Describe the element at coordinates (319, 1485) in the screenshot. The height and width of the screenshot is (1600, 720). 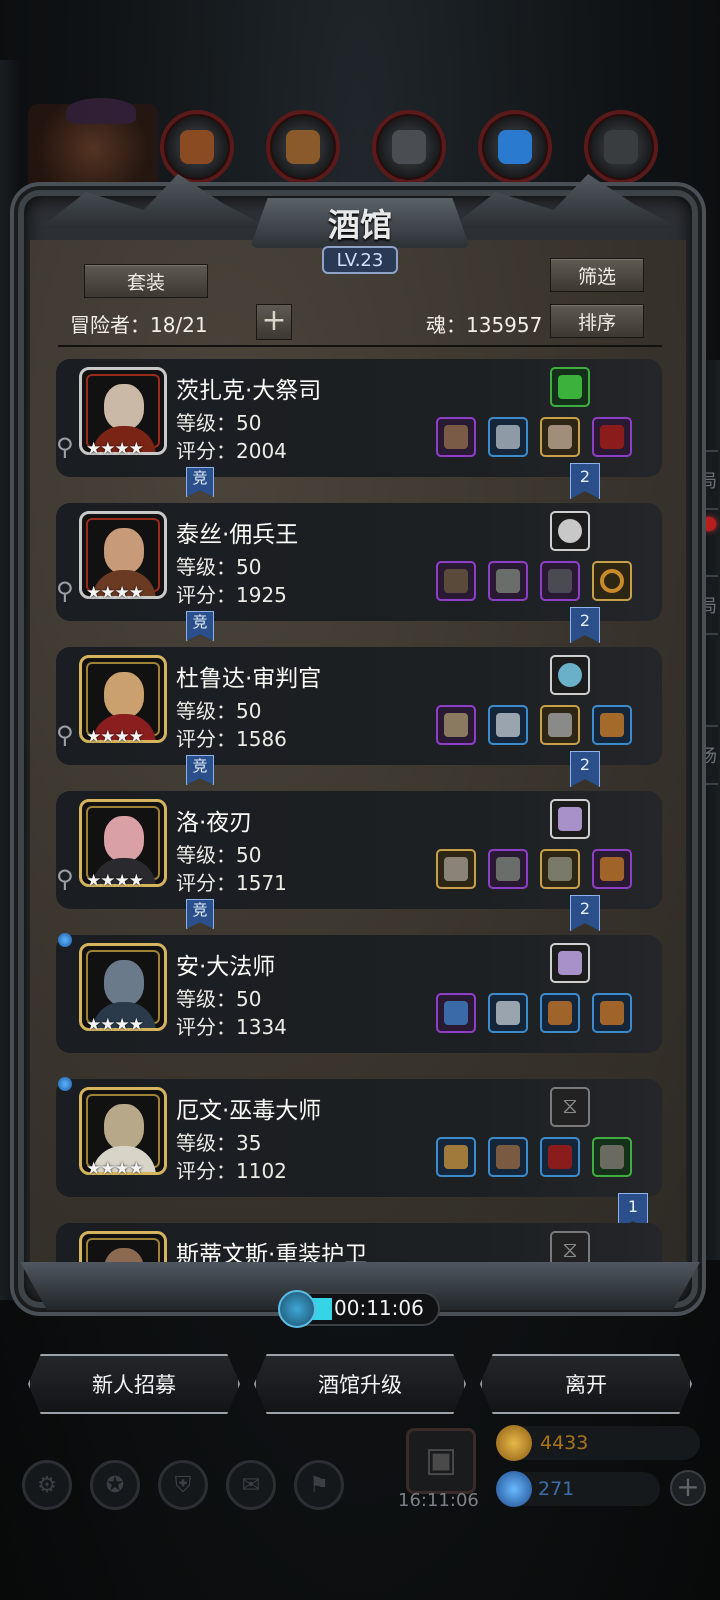
I see `menu-icon-5: ⚑` at that location.